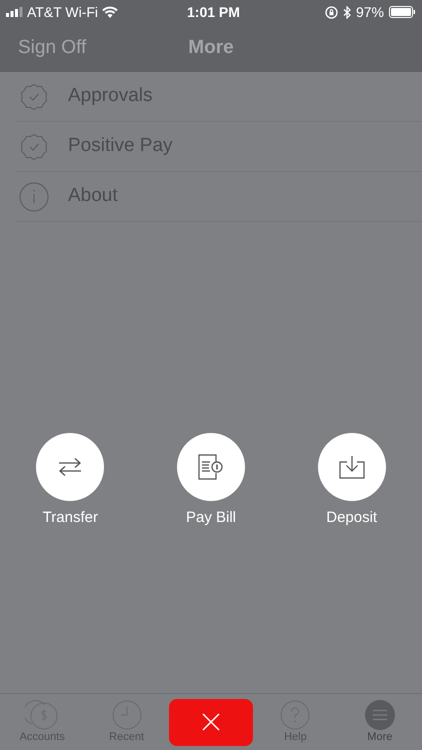 The height and width of the screenshot is (750, 422). I want to click on sign-off-button: Sign Off, so click(52, 48).